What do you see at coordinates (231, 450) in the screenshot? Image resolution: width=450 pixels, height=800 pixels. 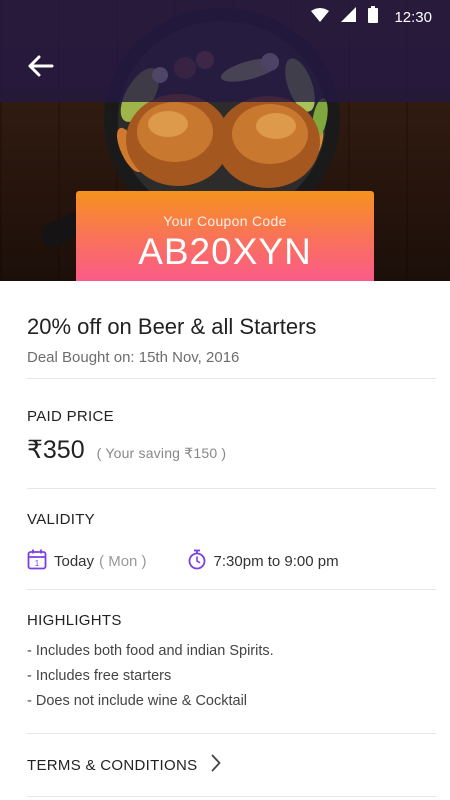 I see `price-row: ₹350 ( Your saving ₹150 )` at bounding box center [231, 450].